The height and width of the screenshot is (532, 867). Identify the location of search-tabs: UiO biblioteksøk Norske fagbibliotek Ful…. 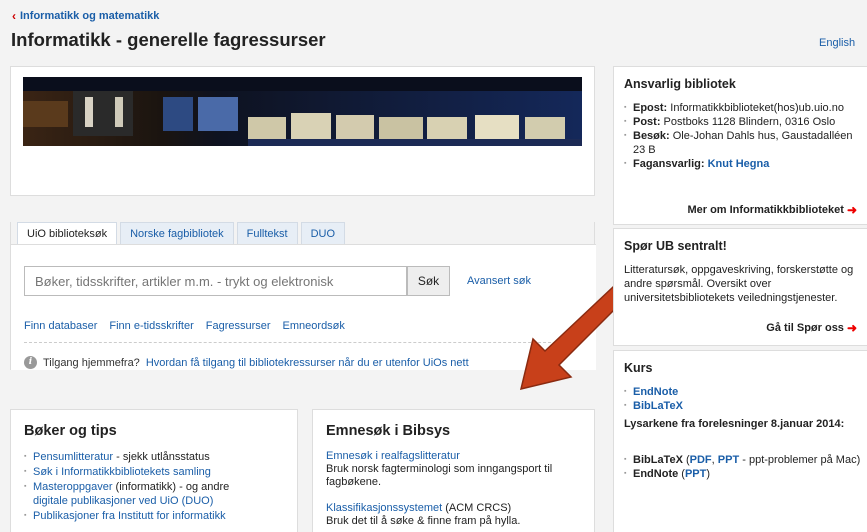
(181, 233).